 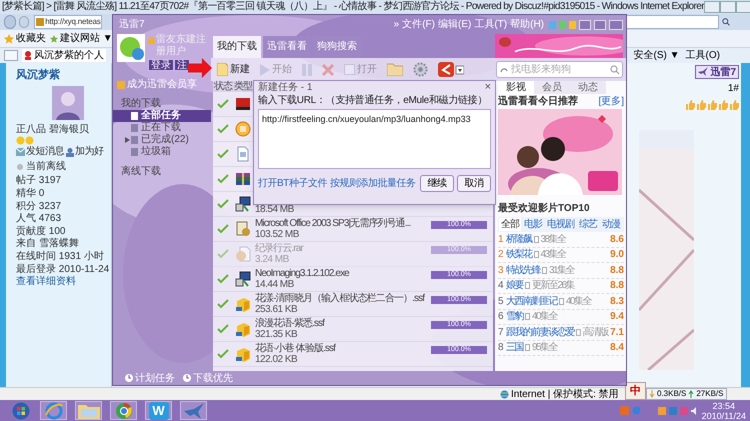 What do you see at coordinates (89, 410) in the screenshot?
I see `folder-icon` at bounding box center [89, 410].